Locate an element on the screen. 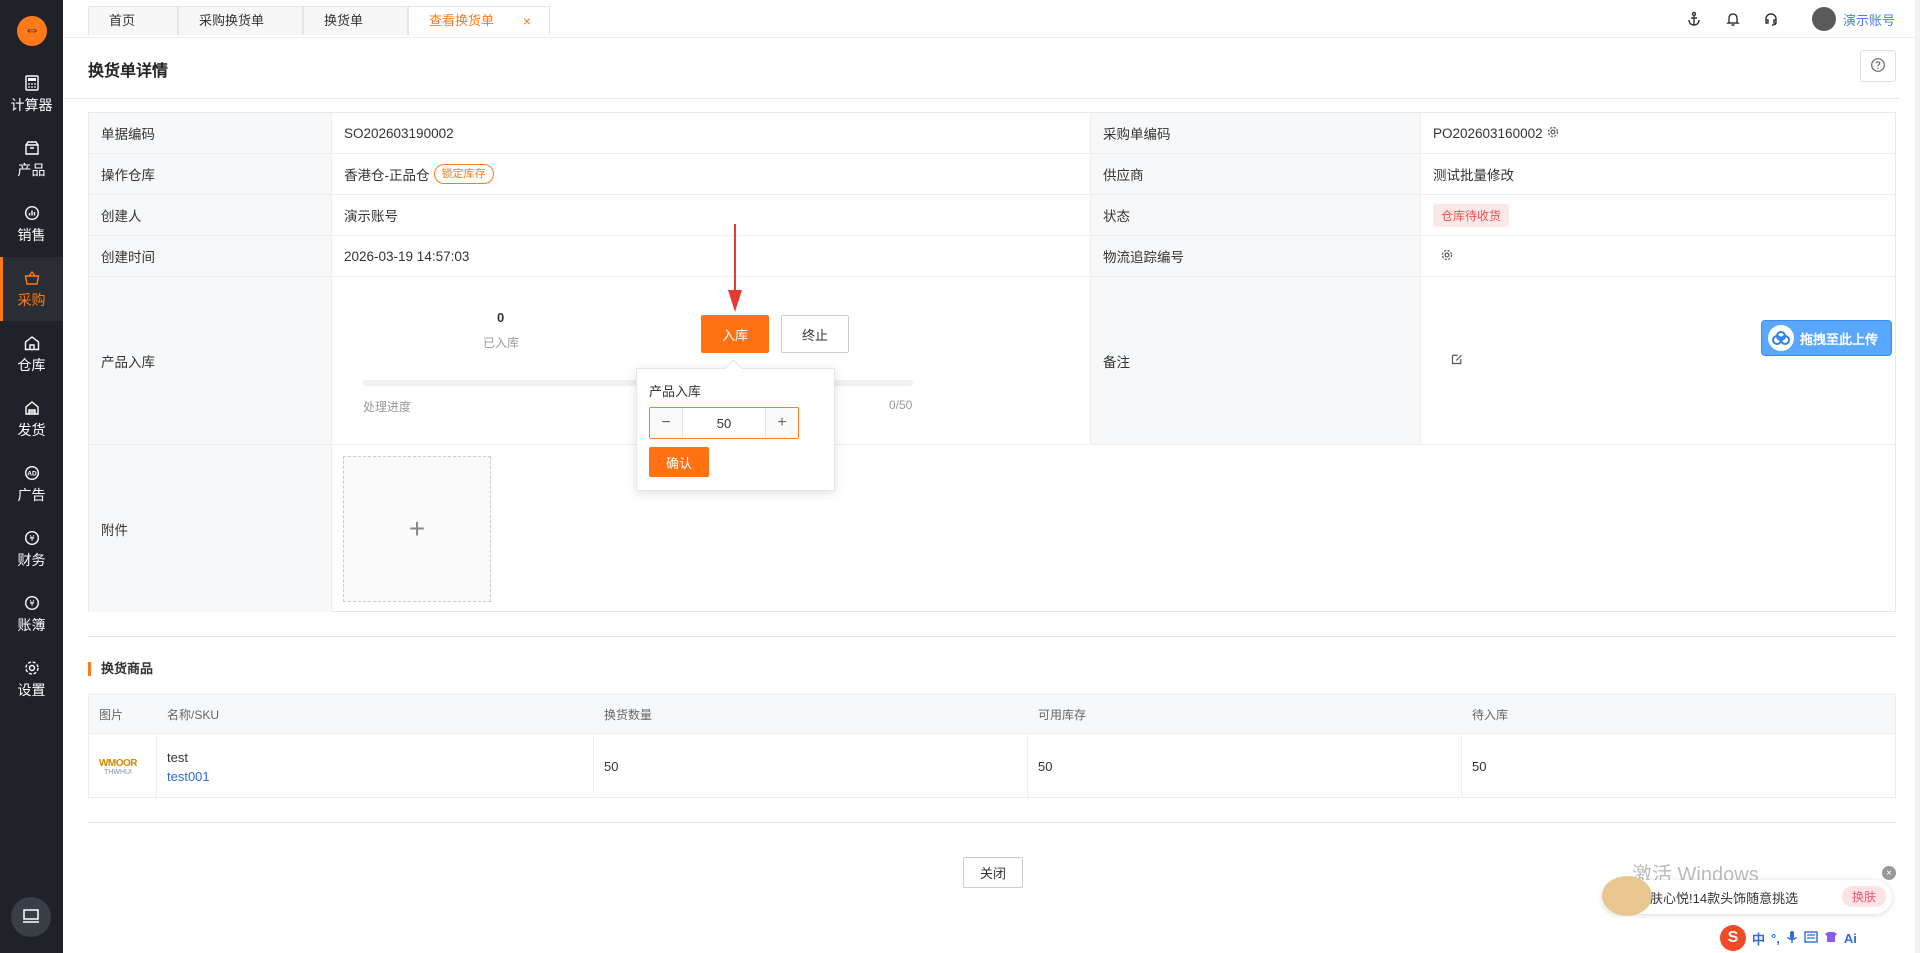 This screenshot has width=1920, height=953. sidebar-item-ads: AD 广告 is located at coordinates (31, 484).